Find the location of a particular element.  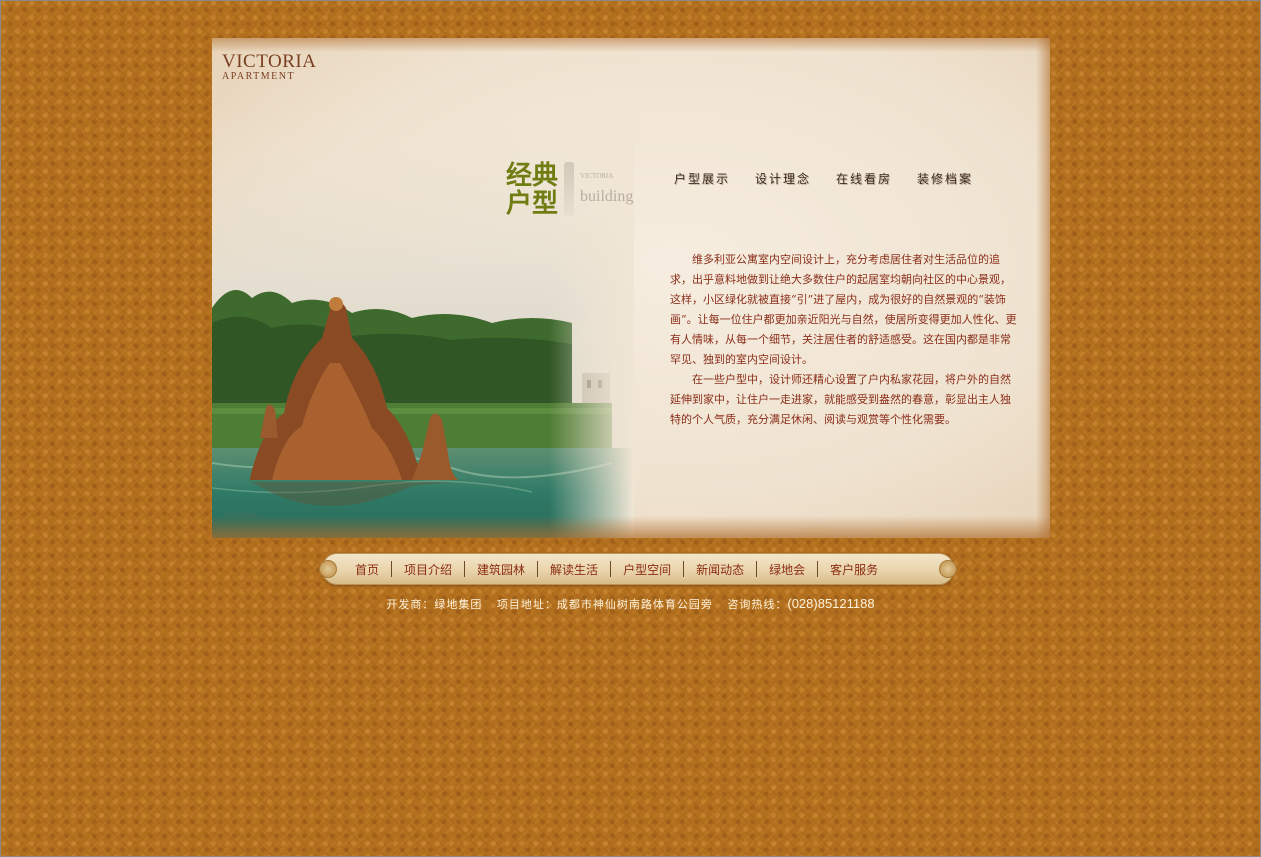

page-heading: 经典 户型 is located at coordinates (532, 190).